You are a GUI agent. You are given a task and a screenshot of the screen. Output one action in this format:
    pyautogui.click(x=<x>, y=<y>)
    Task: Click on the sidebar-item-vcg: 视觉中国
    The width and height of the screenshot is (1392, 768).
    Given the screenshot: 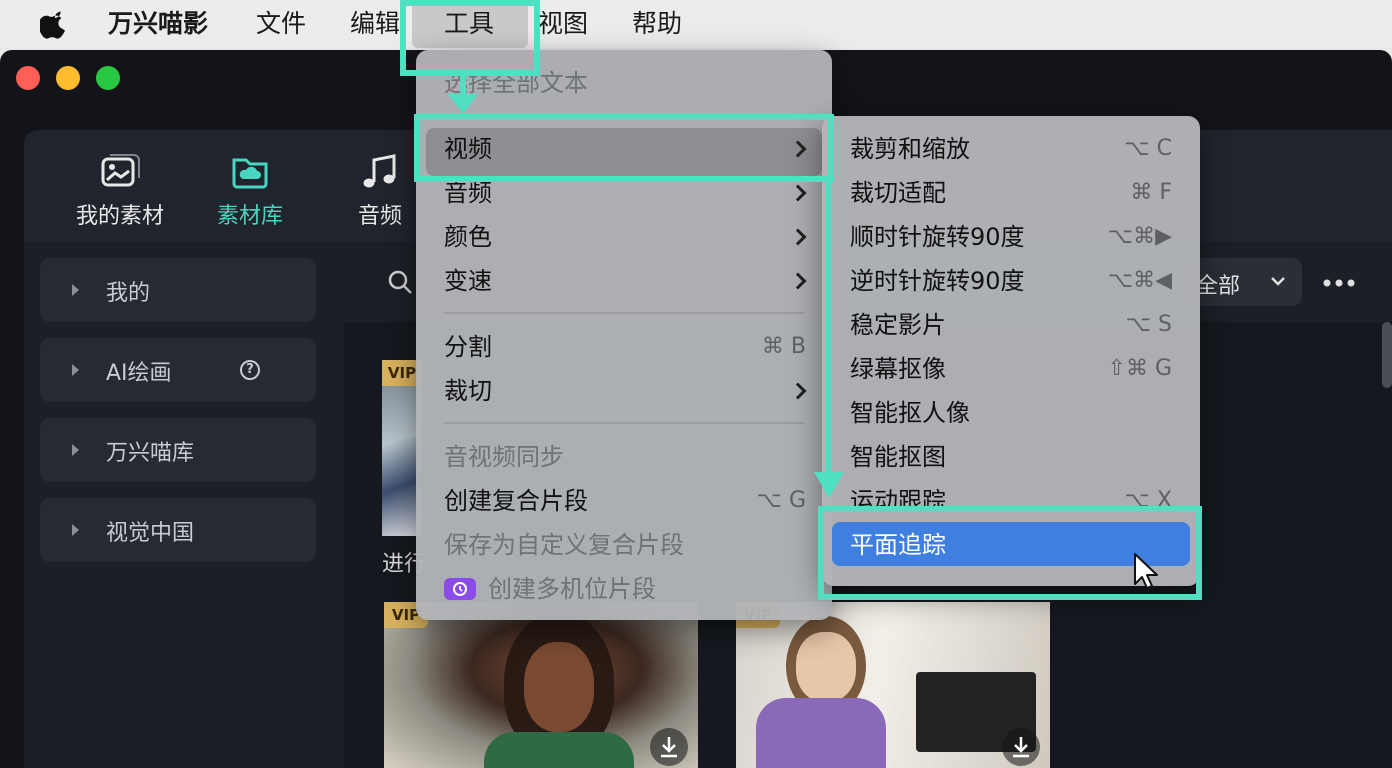 What is the action you would take?
    pyautogui.click(x=178, y=530)
    